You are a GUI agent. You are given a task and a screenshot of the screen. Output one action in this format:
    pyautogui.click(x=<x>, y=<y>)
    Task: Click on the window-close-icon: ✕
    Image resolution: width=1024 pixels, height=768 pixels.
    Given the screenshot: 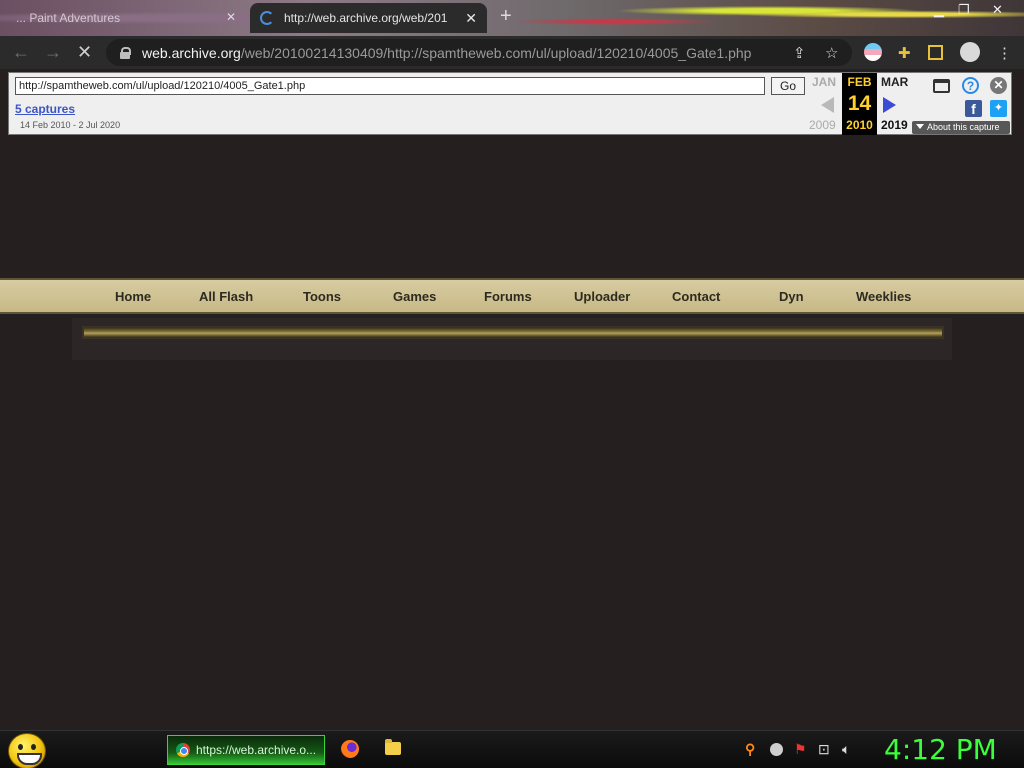 What is the action you would take?
    pyautogui.click(x=997, y=10)
    